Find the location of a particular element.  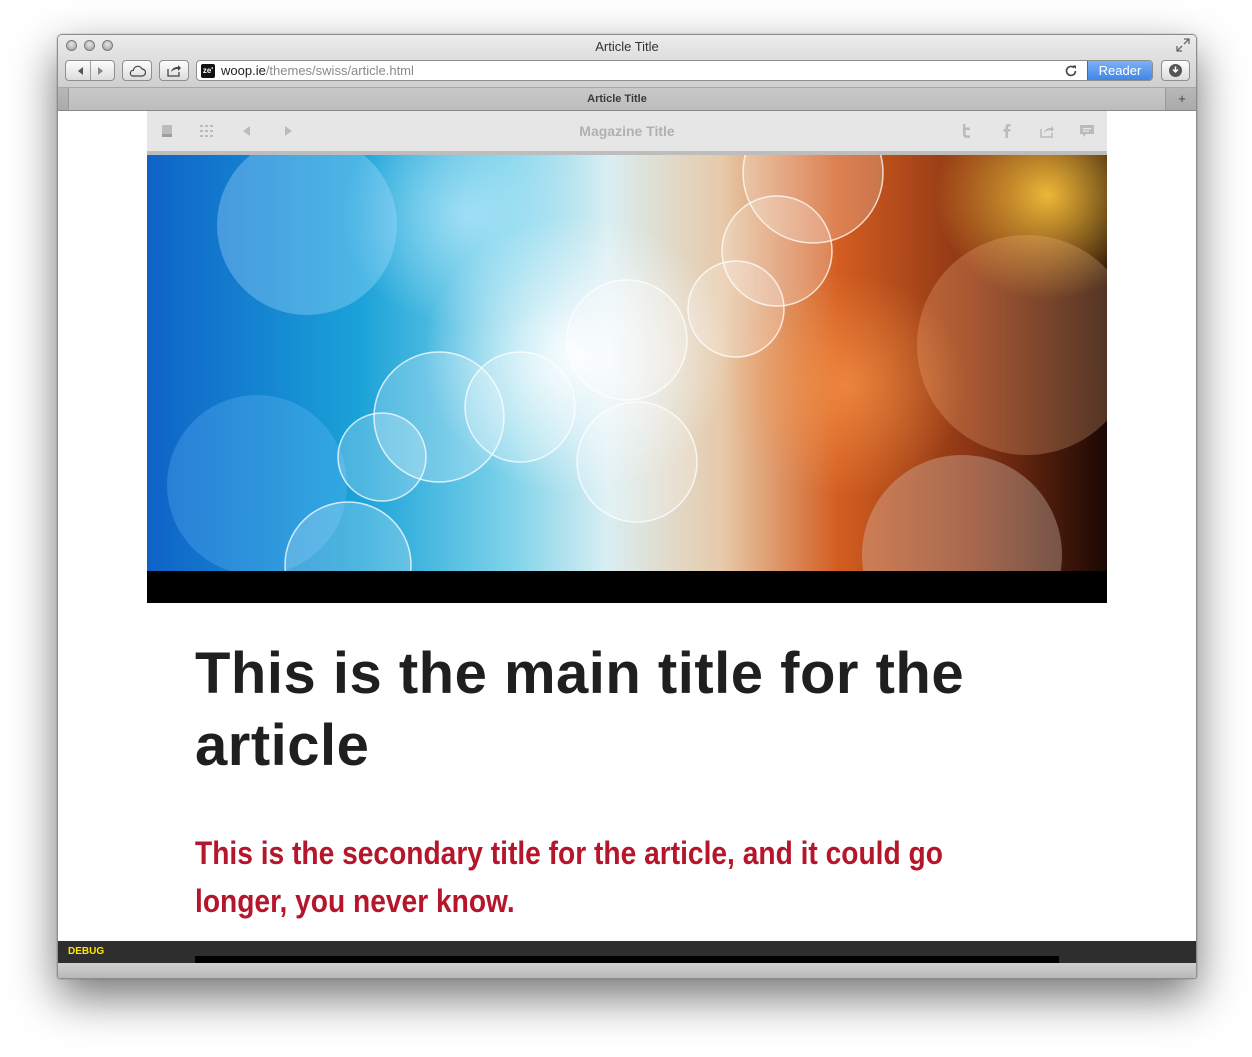

window-bottom-edge is located at coordinates (627, 970).